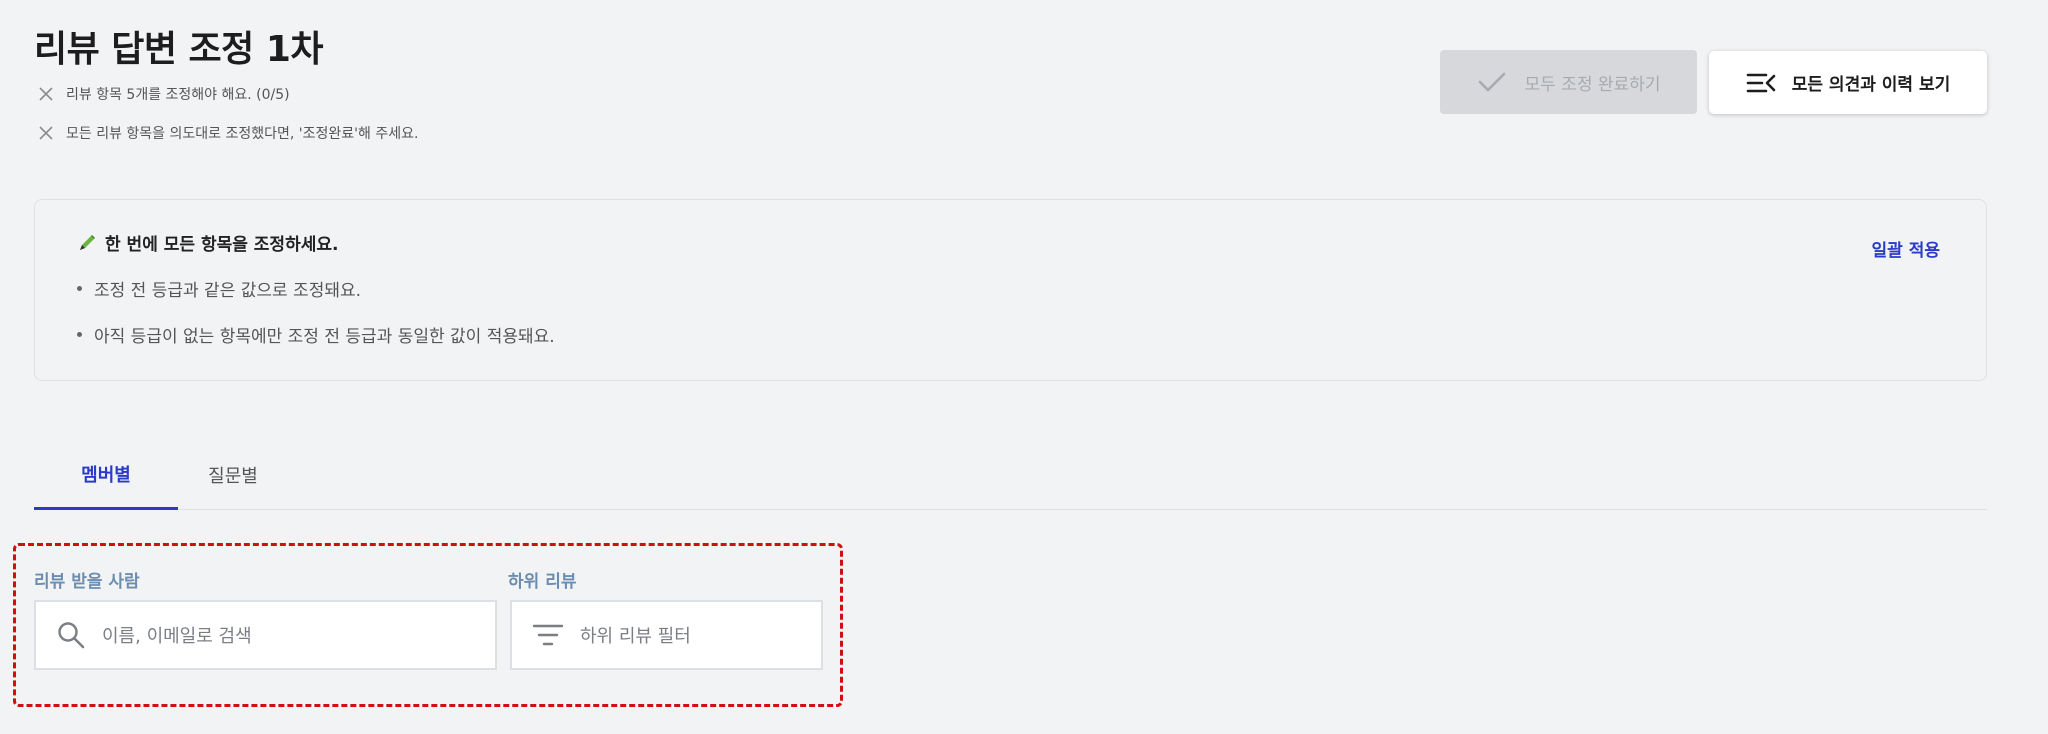 This screenshot has width=2048, height=734. What do you see at coordinates (179, 49) in the screenshot?
I see `page-title: 리뷰 답변 조정 1차` at bounding box center [179, 49].